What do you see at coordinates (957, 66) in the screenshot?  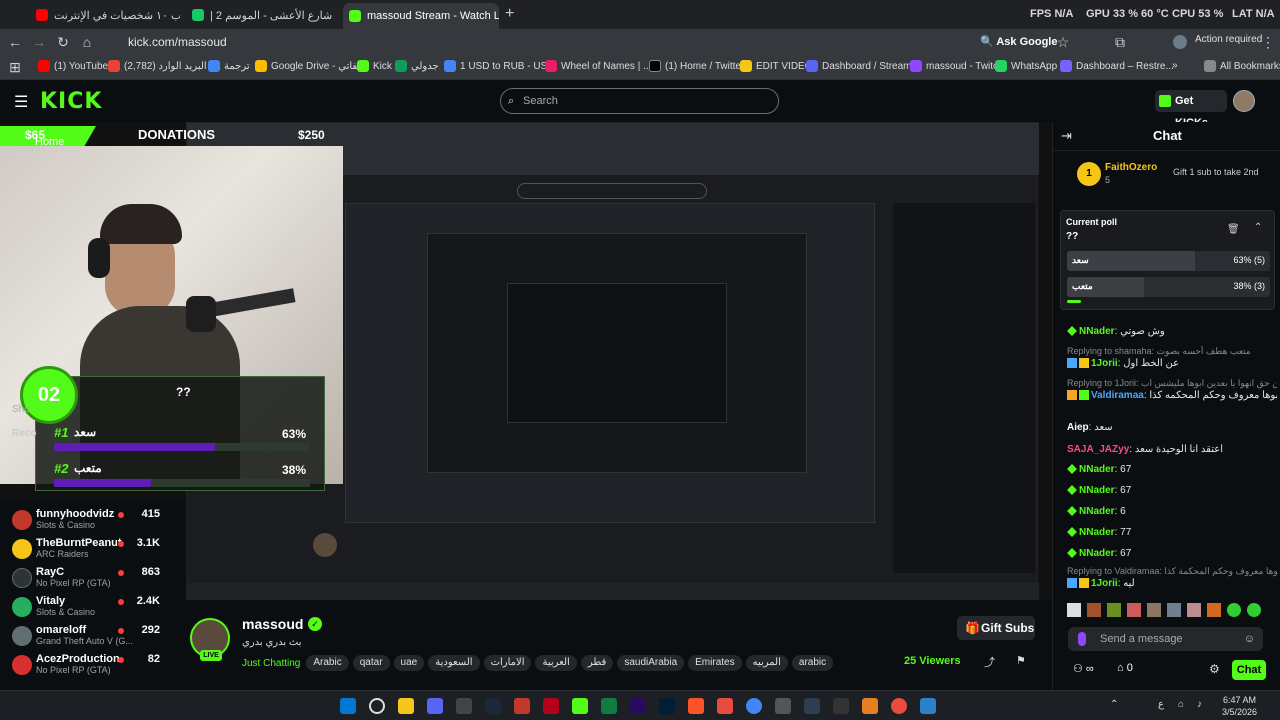 I see `bookmark-twitch: massoud - Twitch` at bounding box center [957, 66].